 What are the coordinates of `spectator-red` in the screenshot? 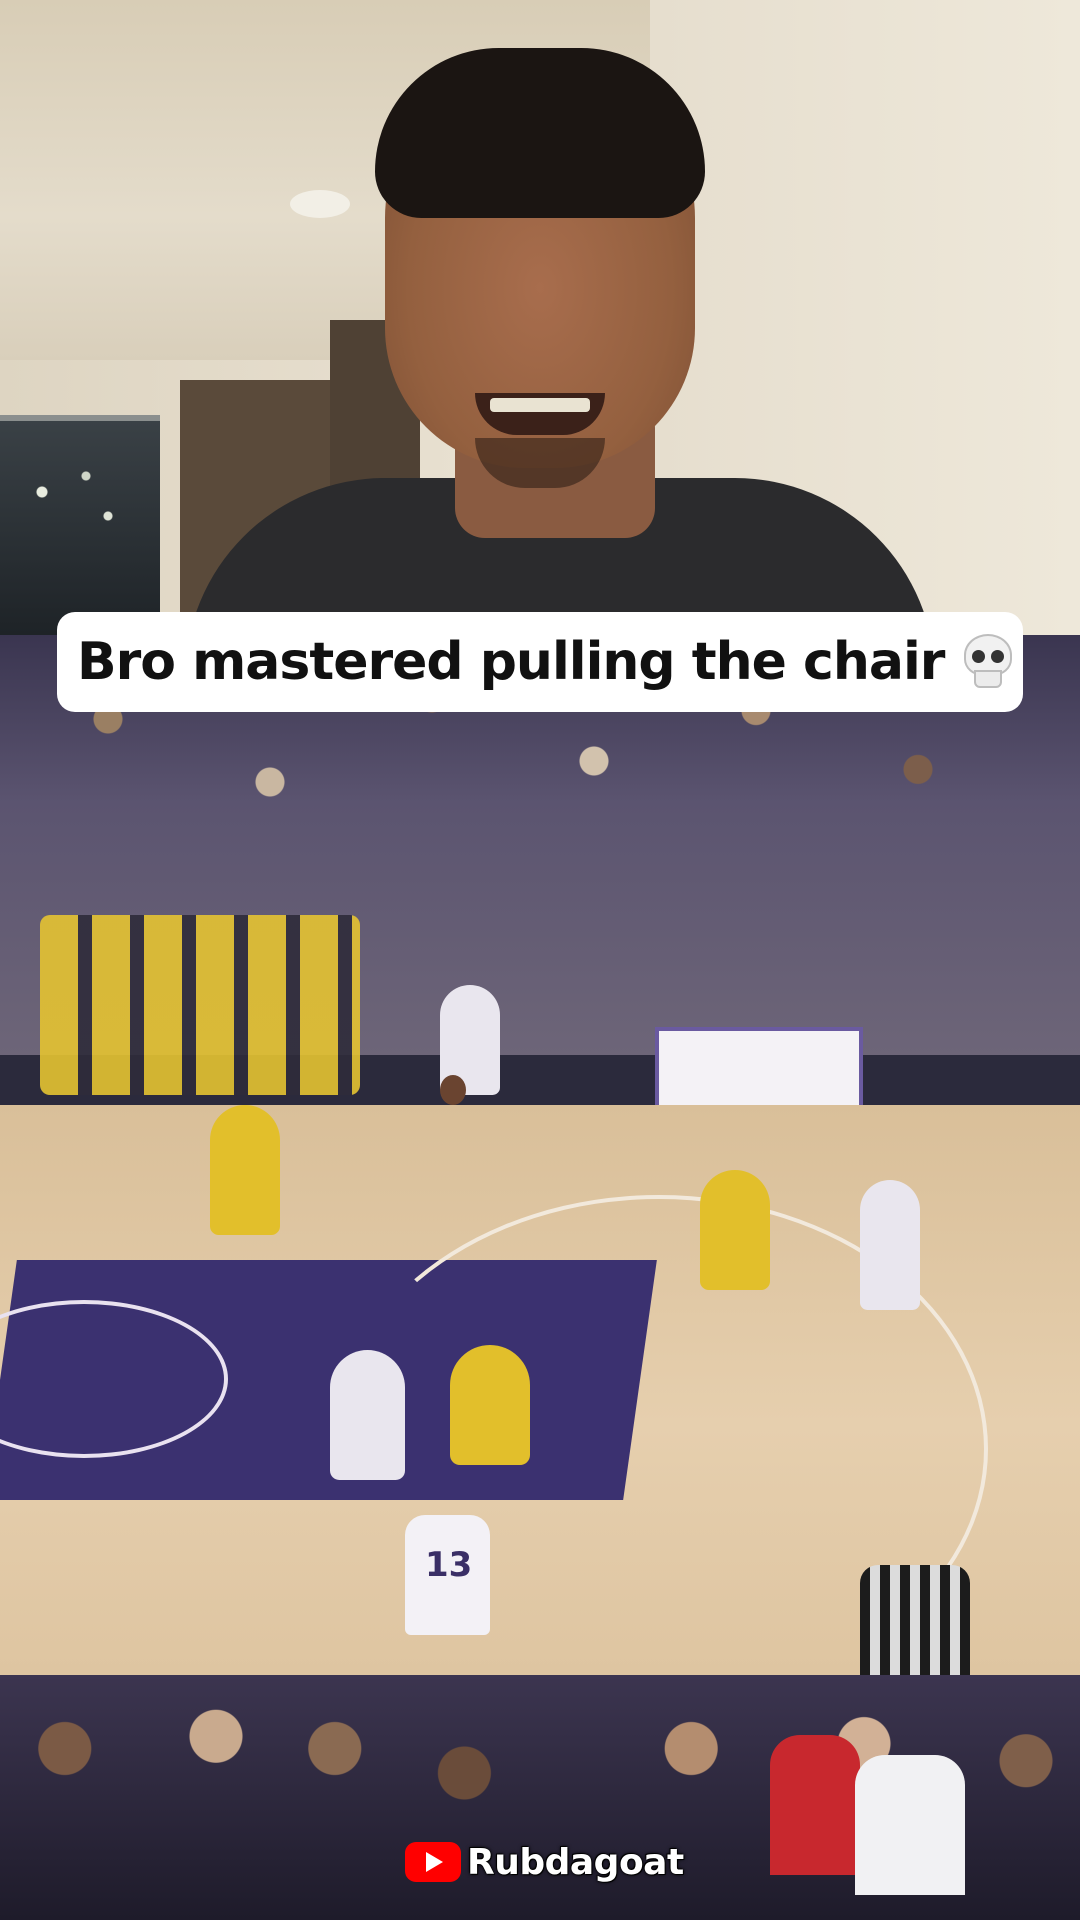 It's located at (815, 1805).